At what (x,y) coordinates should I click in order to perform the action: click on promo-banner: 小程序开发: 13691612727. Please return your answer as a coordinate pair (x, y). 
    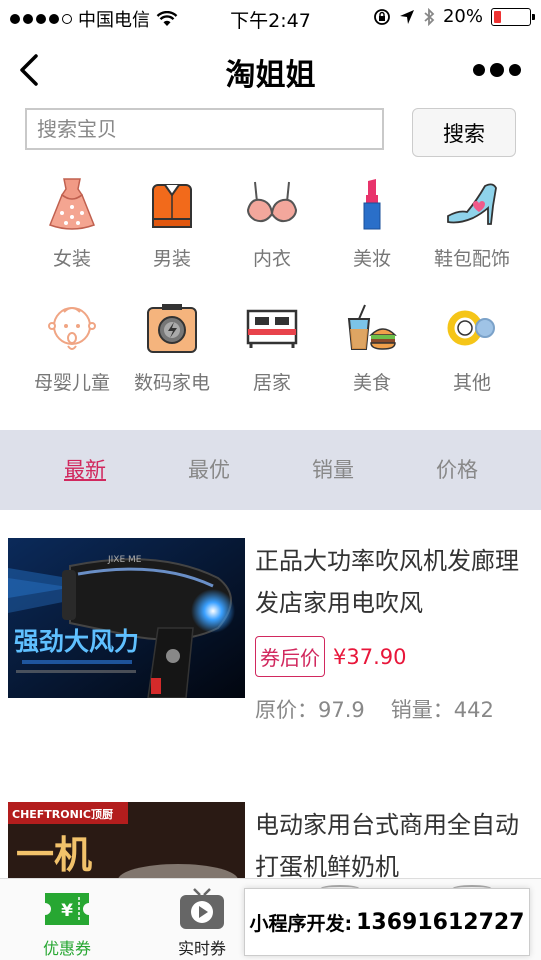
    Looking at the image, I should click on (387, 922).